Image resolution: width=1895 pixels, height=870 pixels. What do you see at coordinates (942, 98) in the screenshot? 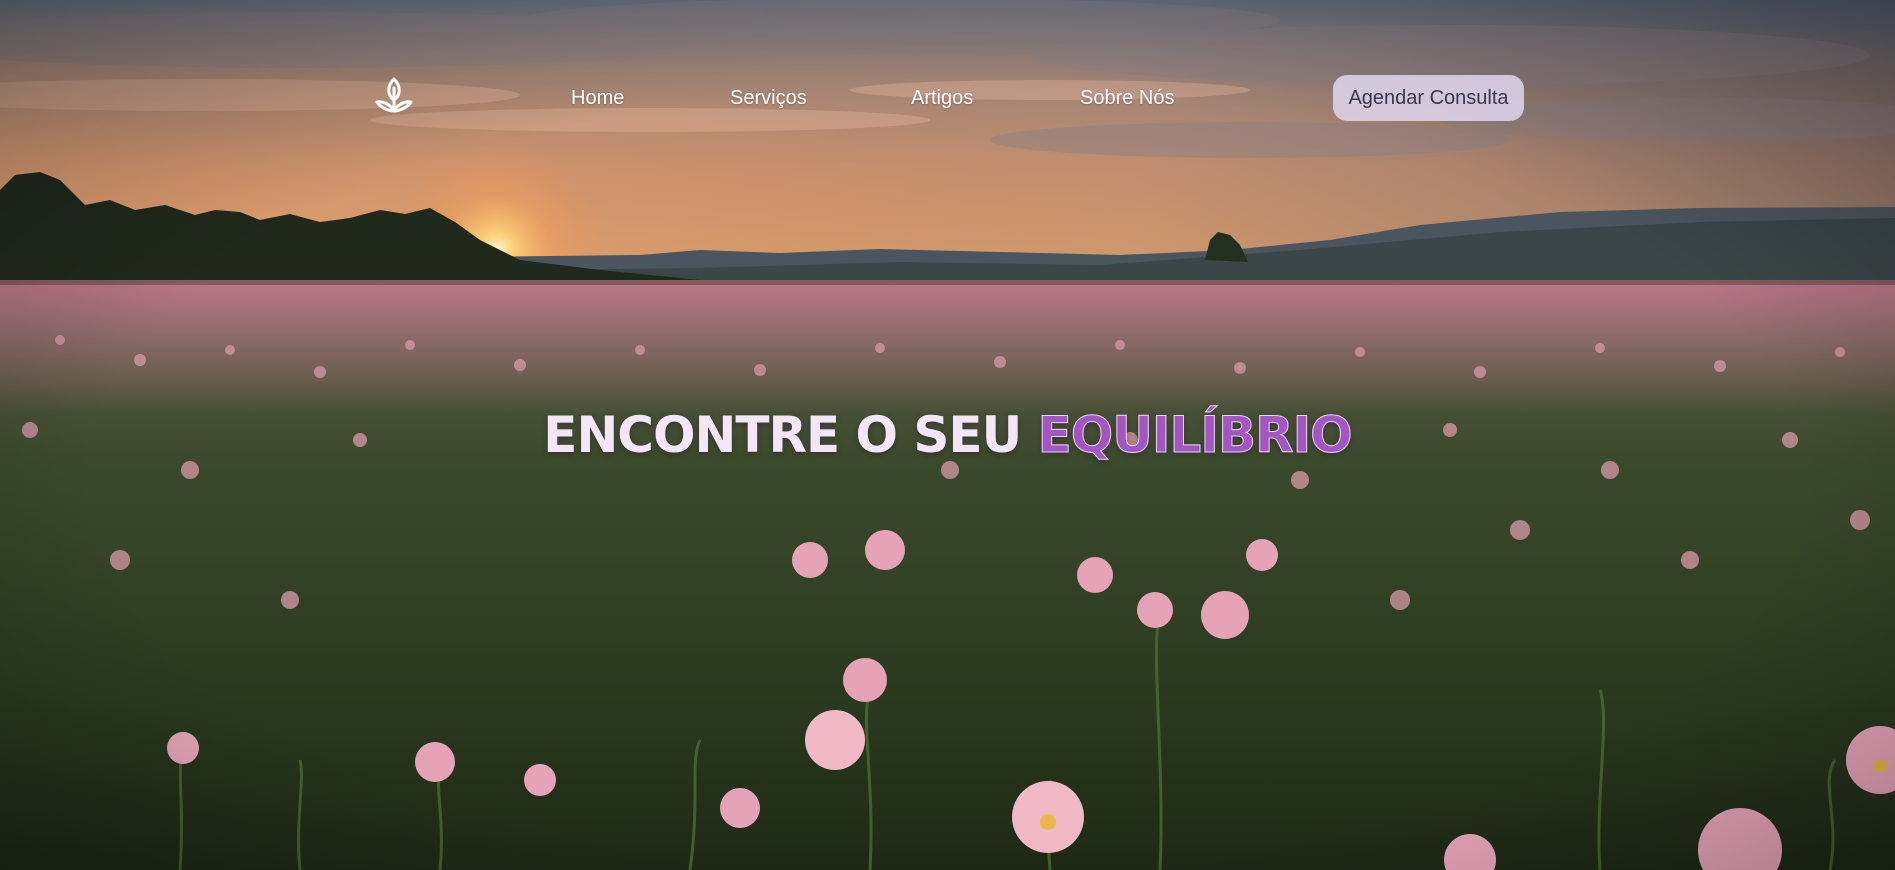
I see `nav-link-articles: Artigos` at bounding box center [942, 98].